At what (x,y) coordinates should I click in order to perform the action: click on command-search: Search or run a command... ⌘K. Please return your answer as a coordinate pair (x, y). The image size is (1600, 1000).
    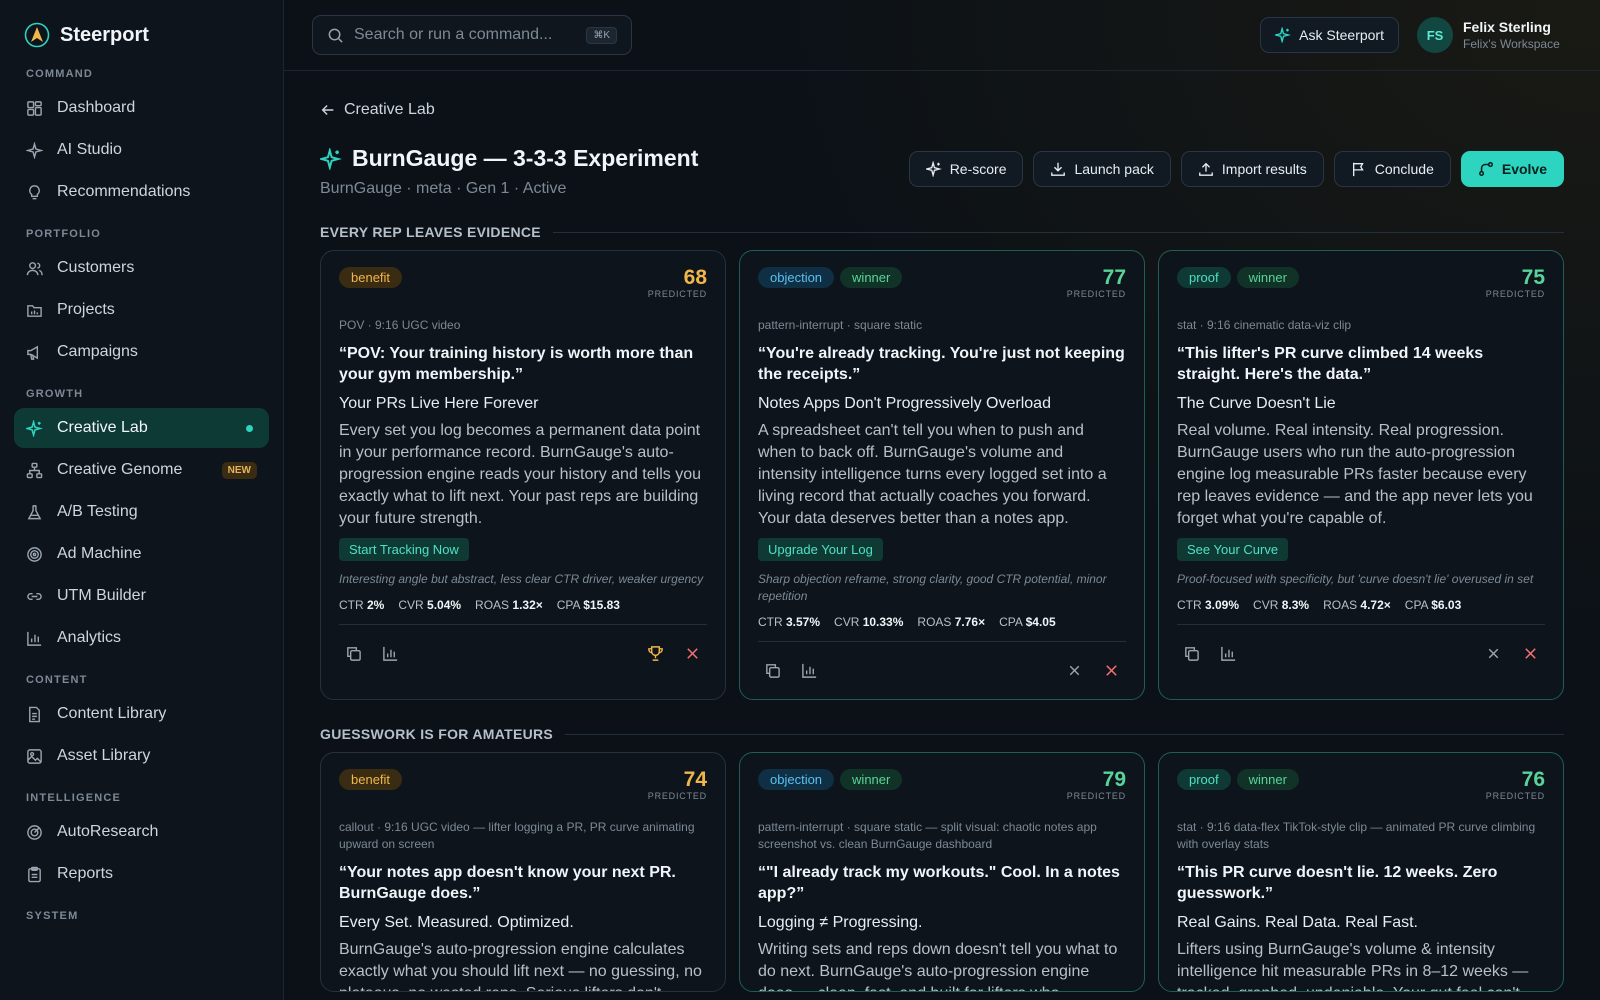
    Looking at the image, I should click on (472, 35).